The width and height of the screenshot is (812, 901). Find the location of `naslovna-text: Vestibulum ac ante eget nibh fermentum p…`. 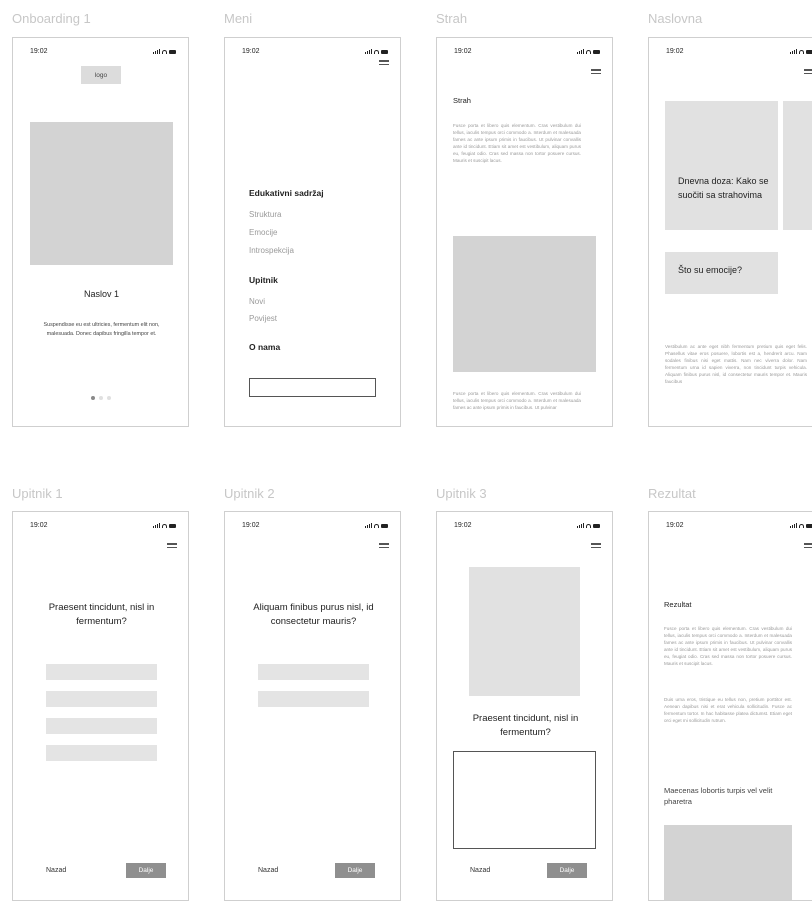

naslovna-text: Vestibulum ac ante eget nibh fermentum p… is located at coordinates (736, 364).